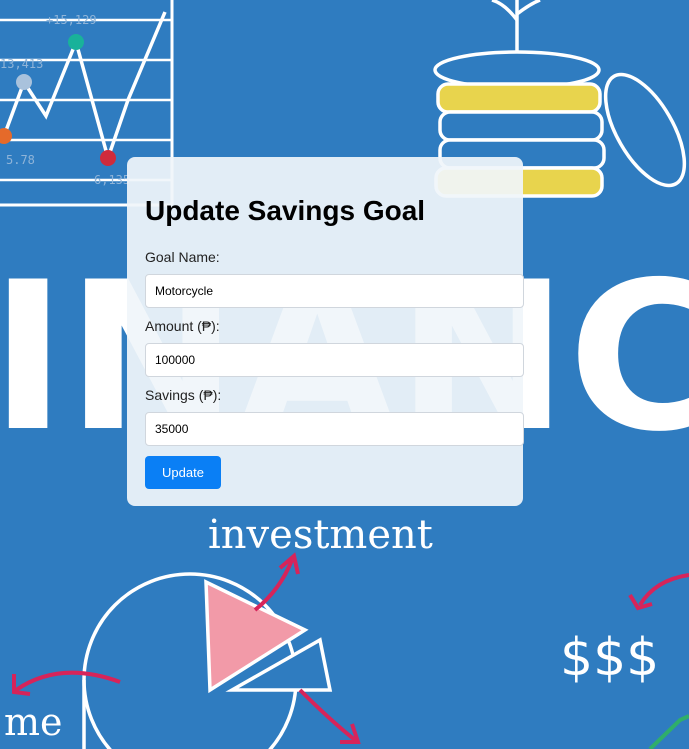 The height and width of the screenshot is (749, 689). I want to click on savings-label: Savings (₱):, so click(183, 395).